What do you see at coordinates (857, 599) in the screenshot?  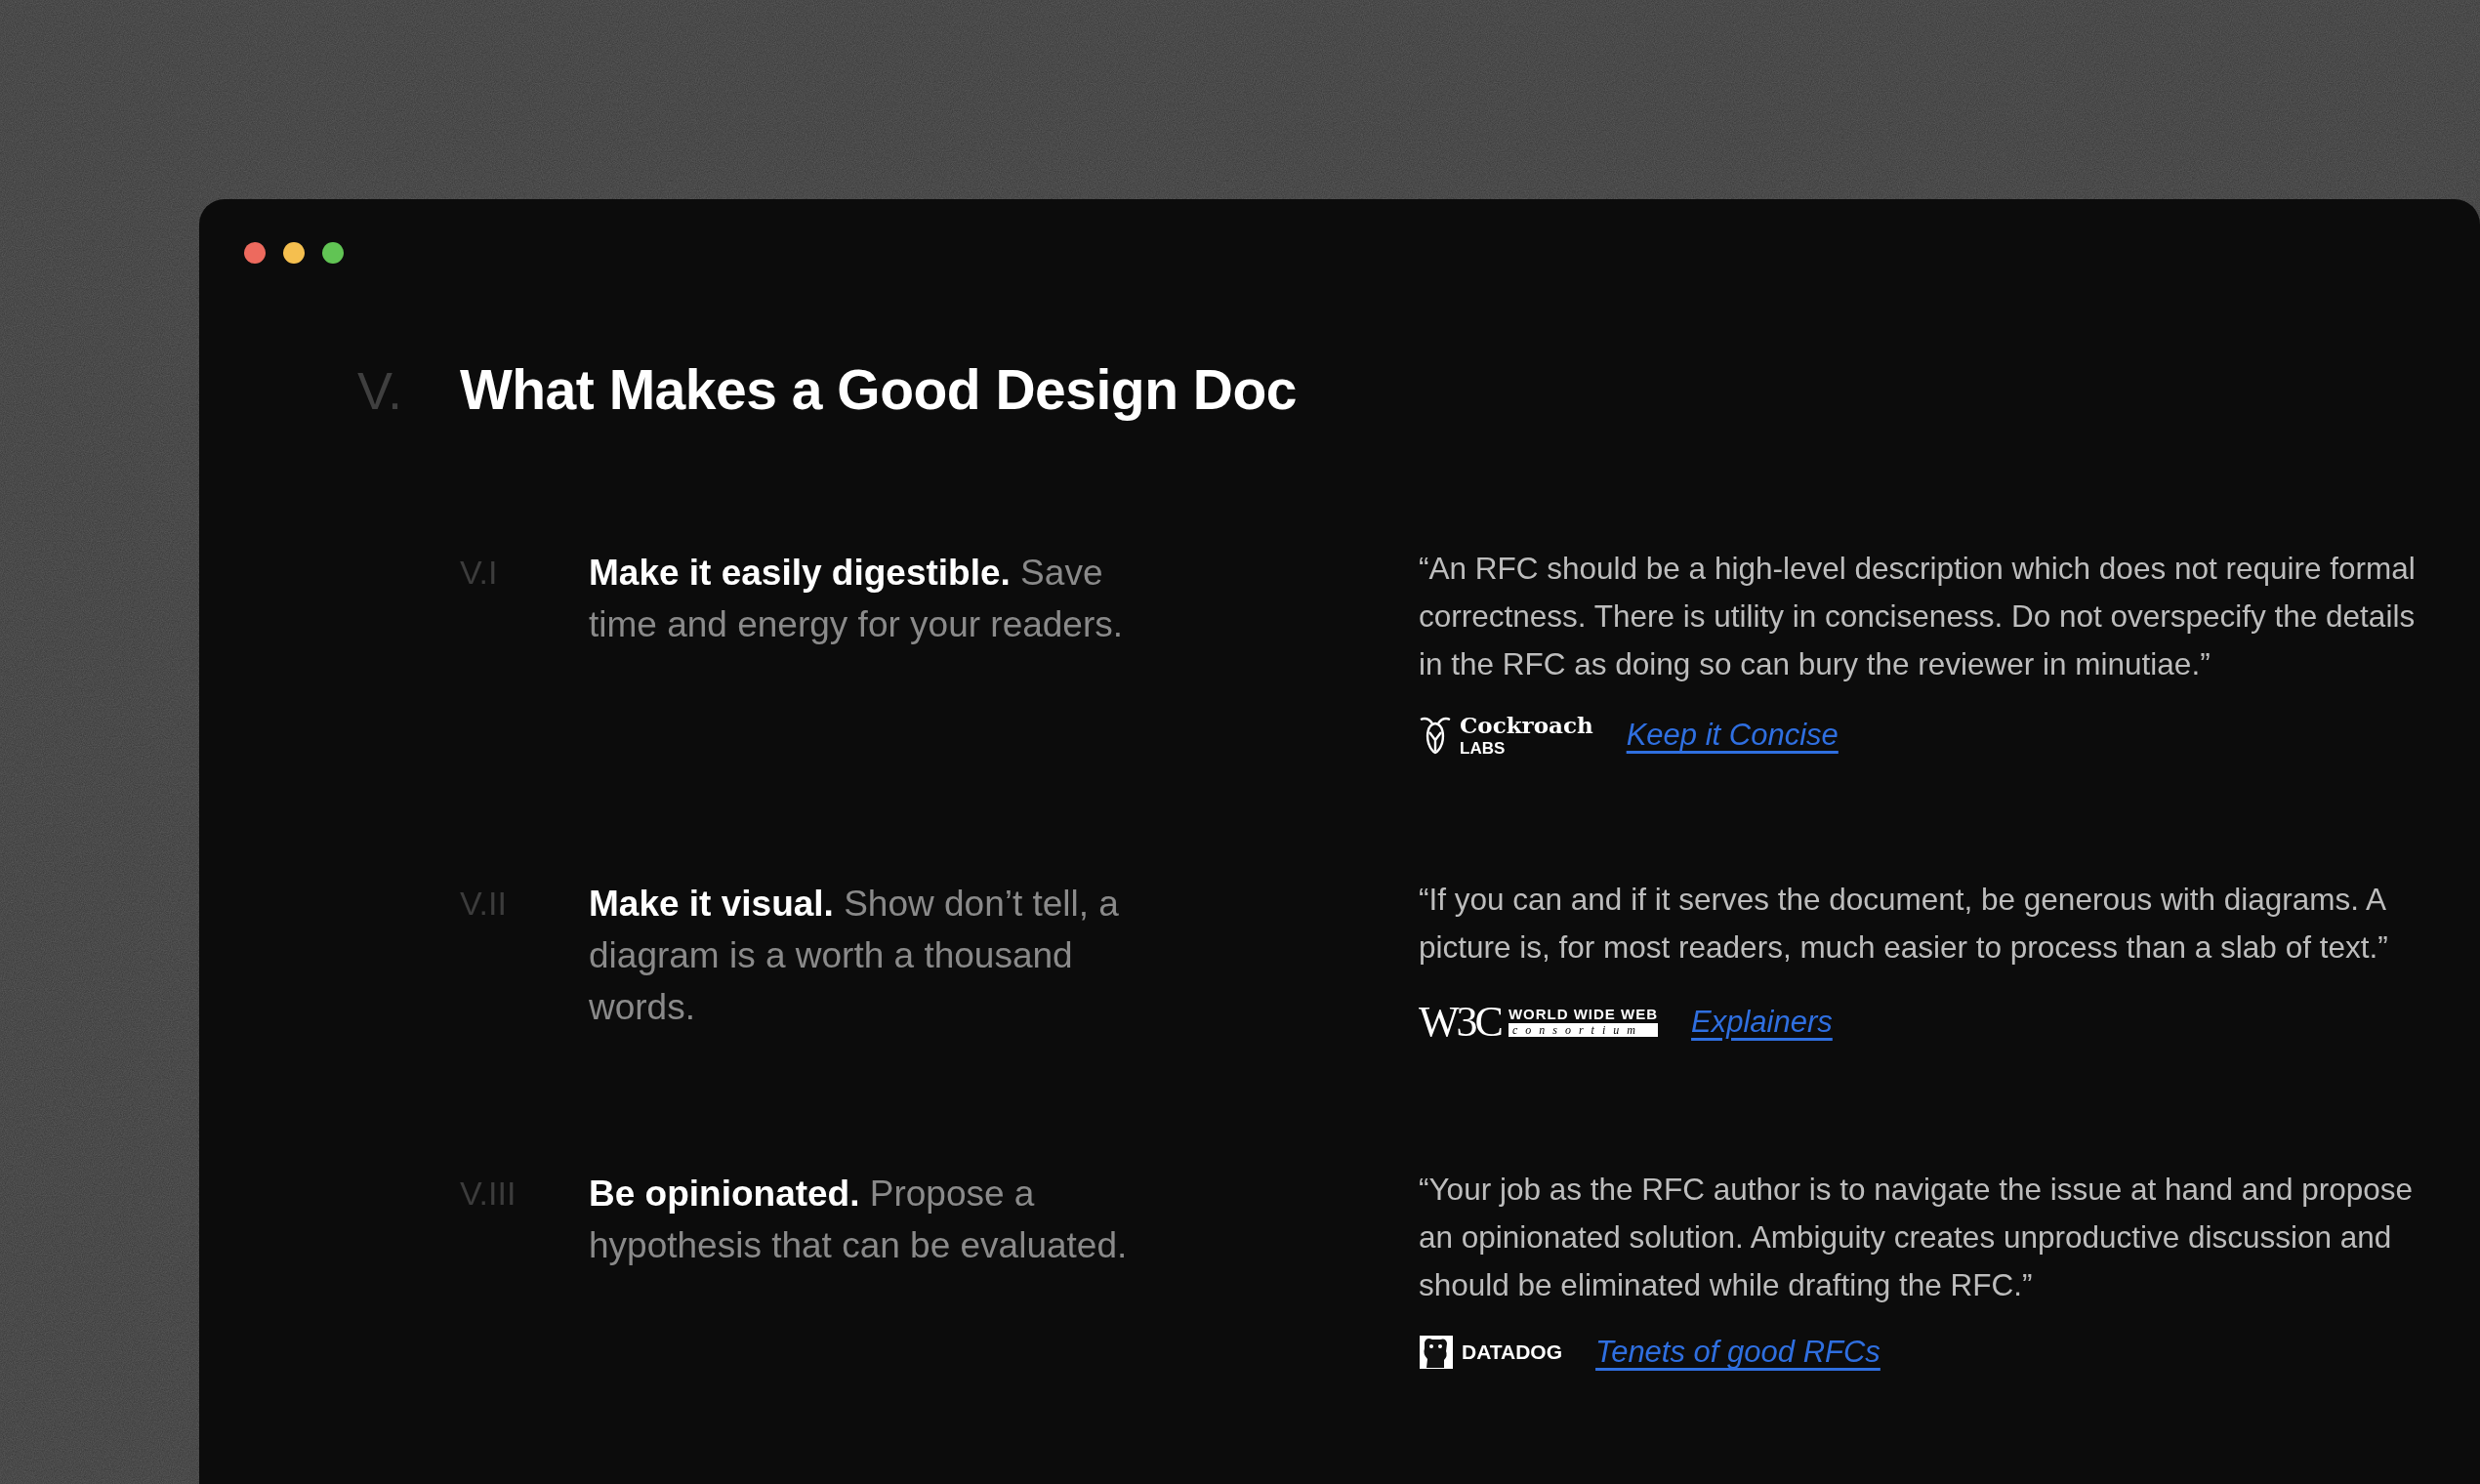 I see `principle-text: Make it easily digestible. Save time and energy for your readers.` at bounding box center [857, 599].